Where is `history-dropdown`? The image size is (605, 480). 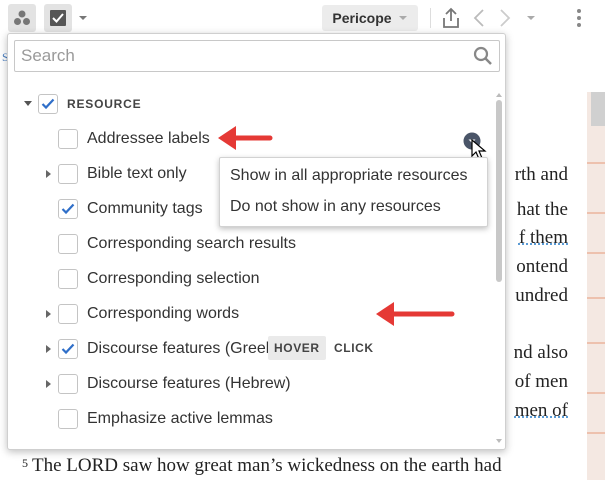
history-dropdown is located at coordinates (531, 18).